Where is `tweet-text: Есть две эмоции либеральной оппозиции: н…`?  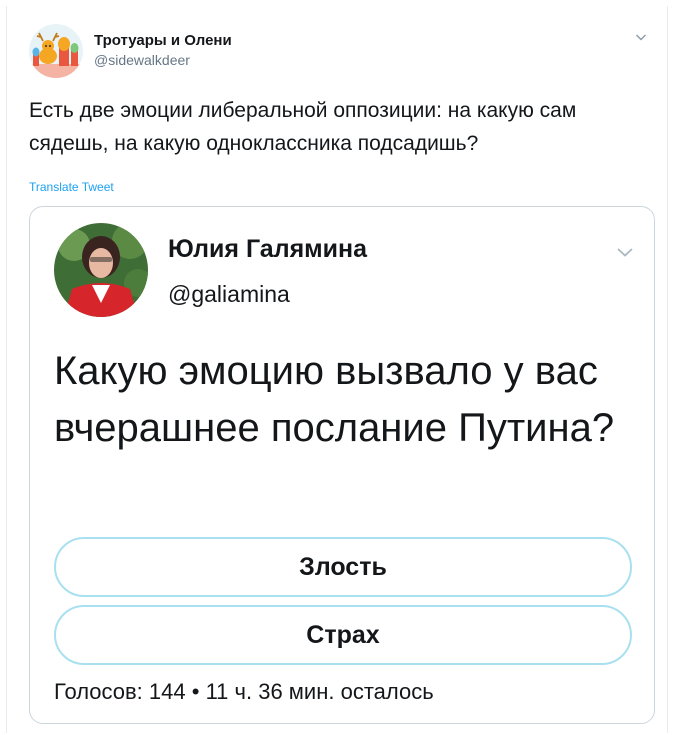 tweet-text: Есть две эмоции либеральной оппозиции: н… is located at coordinates (303, 127).